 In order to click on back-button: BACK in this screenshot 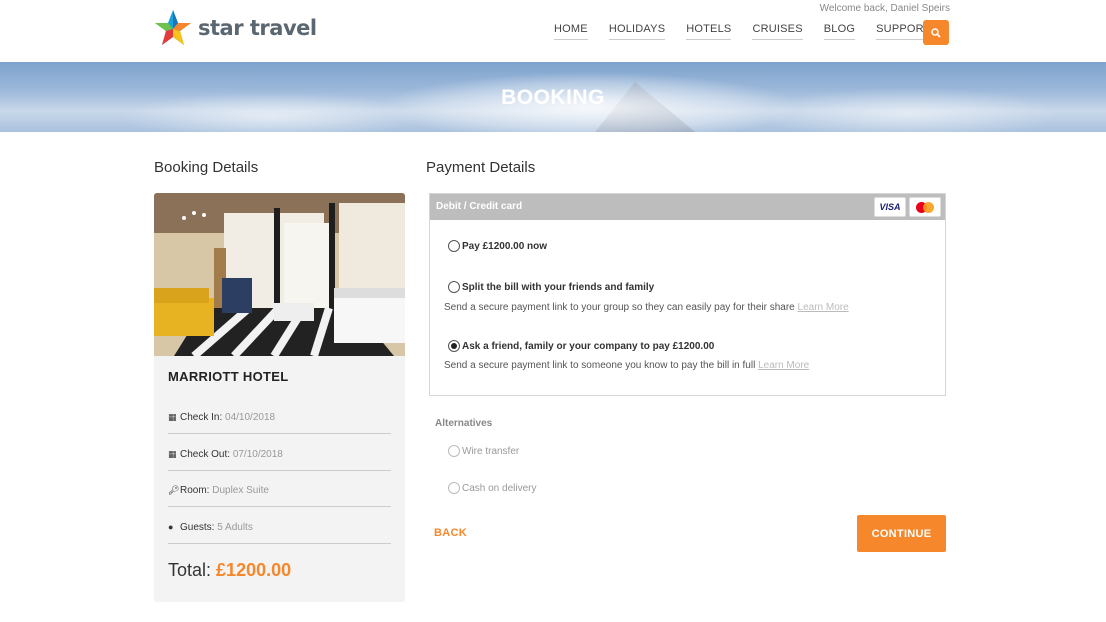, I will do `click(450, 533)`.